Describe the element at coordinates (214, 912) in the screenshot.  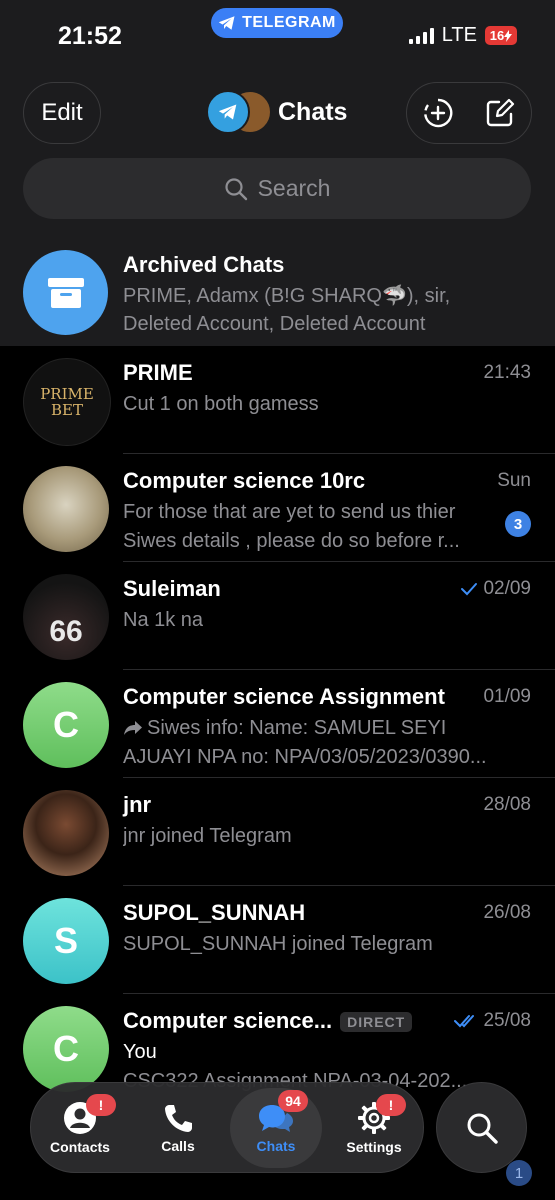
I see `chat-name: SUPOL_SUNNAH` at that location.